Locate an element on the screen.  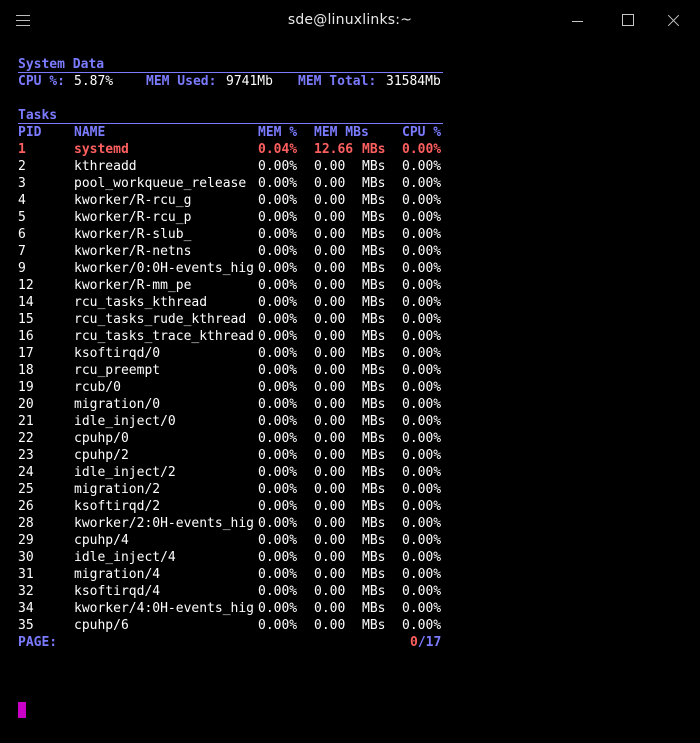
task-row: 35 cpuhp/6 0.00% 0.00 MBs 0.00% is located at coordinates (231, 625).